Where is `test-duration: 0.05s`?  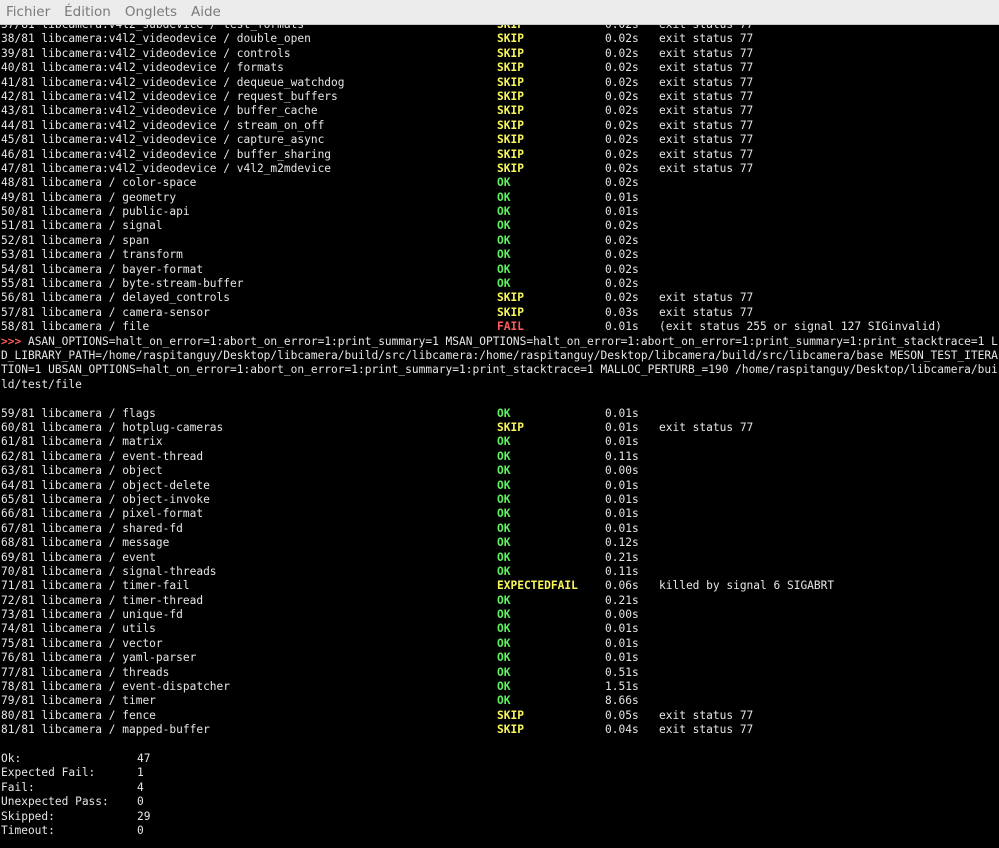 test-duration: 0.05s is located at coordinates (622, 715).